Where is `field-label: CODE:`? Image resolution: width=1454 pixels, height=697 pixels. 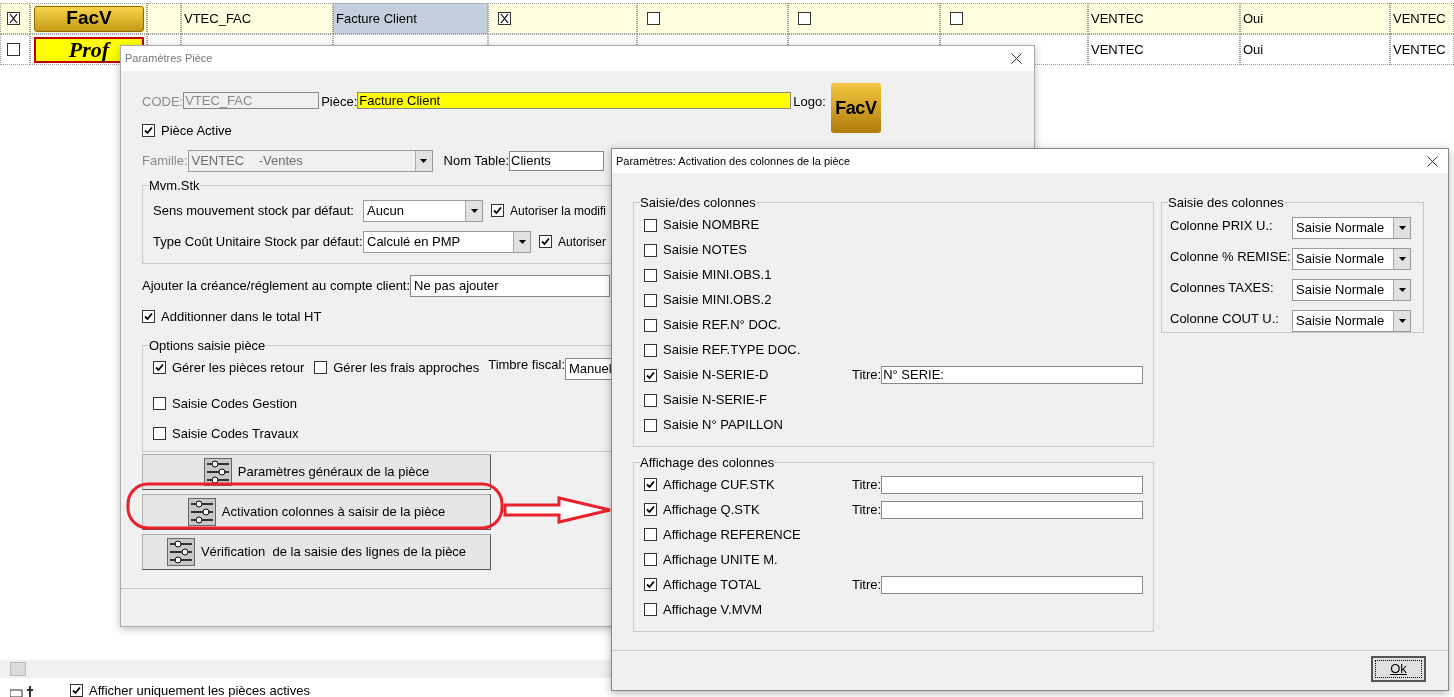
field-label: CODE: is located at coordinates (163, 102).